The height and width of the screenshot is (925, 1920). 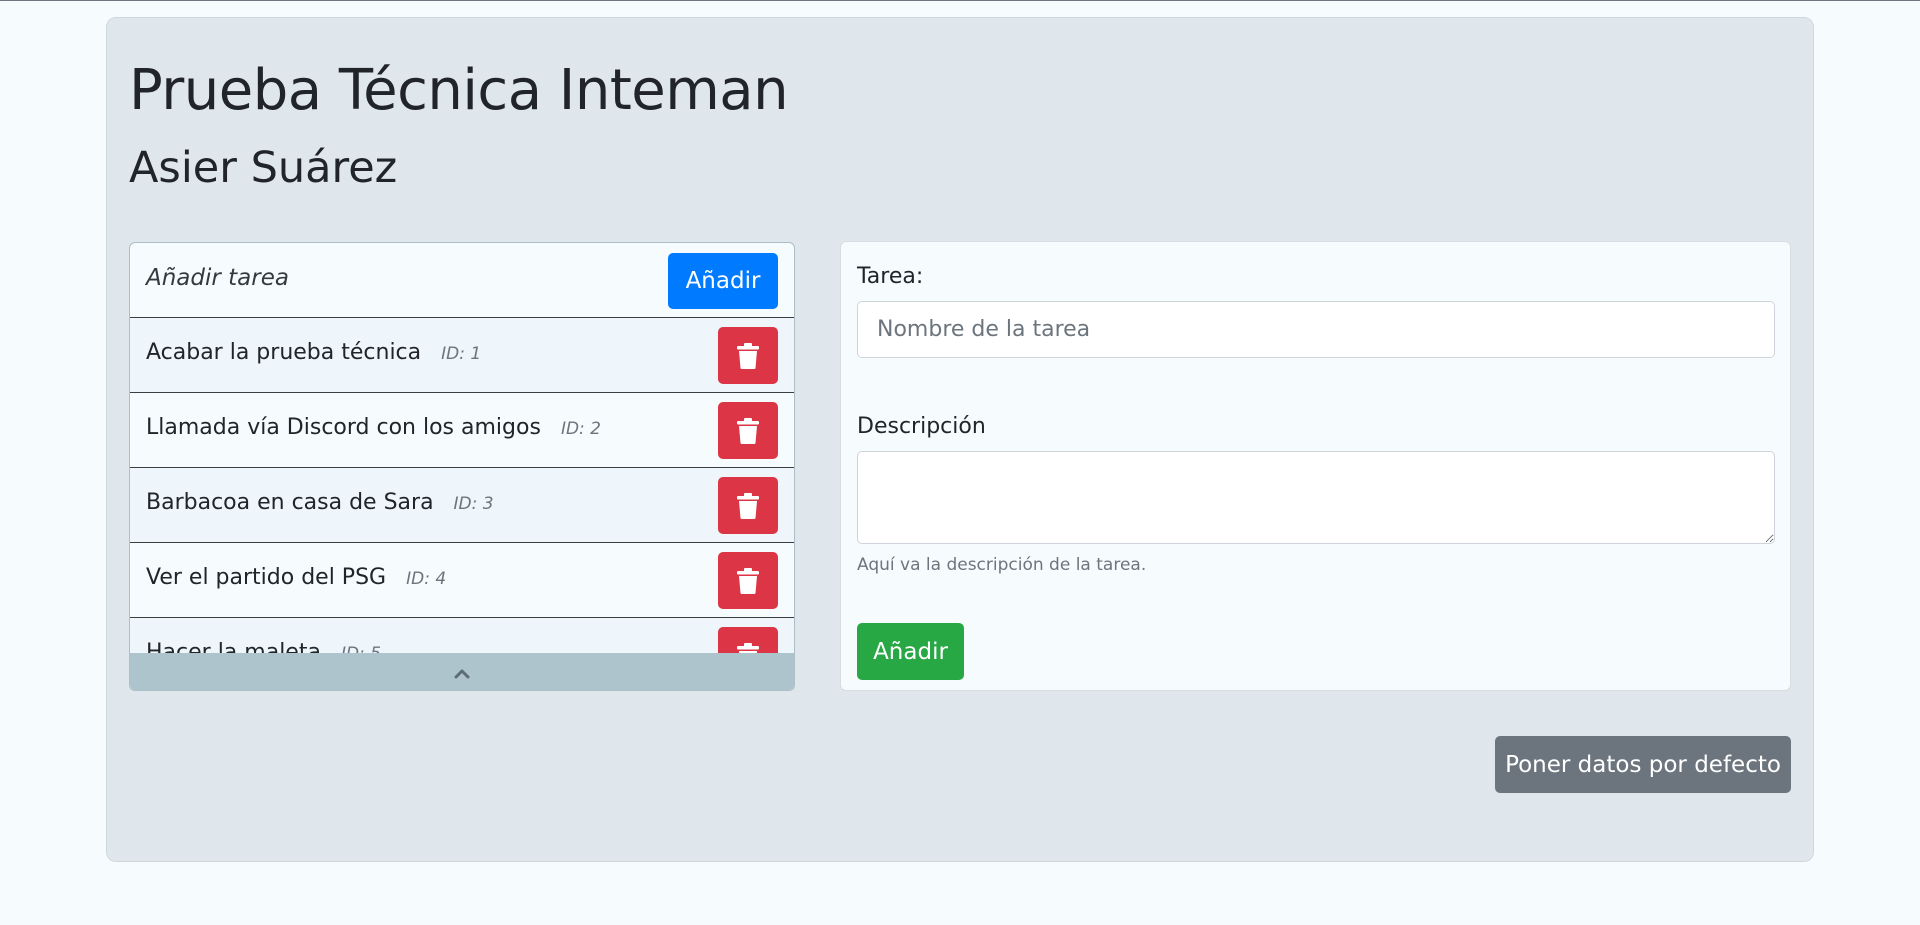 What do you see at coordinates (910, 651) in the screenshot?
I see `submit-task-button: Añadir` at bounding box center [910, 651].